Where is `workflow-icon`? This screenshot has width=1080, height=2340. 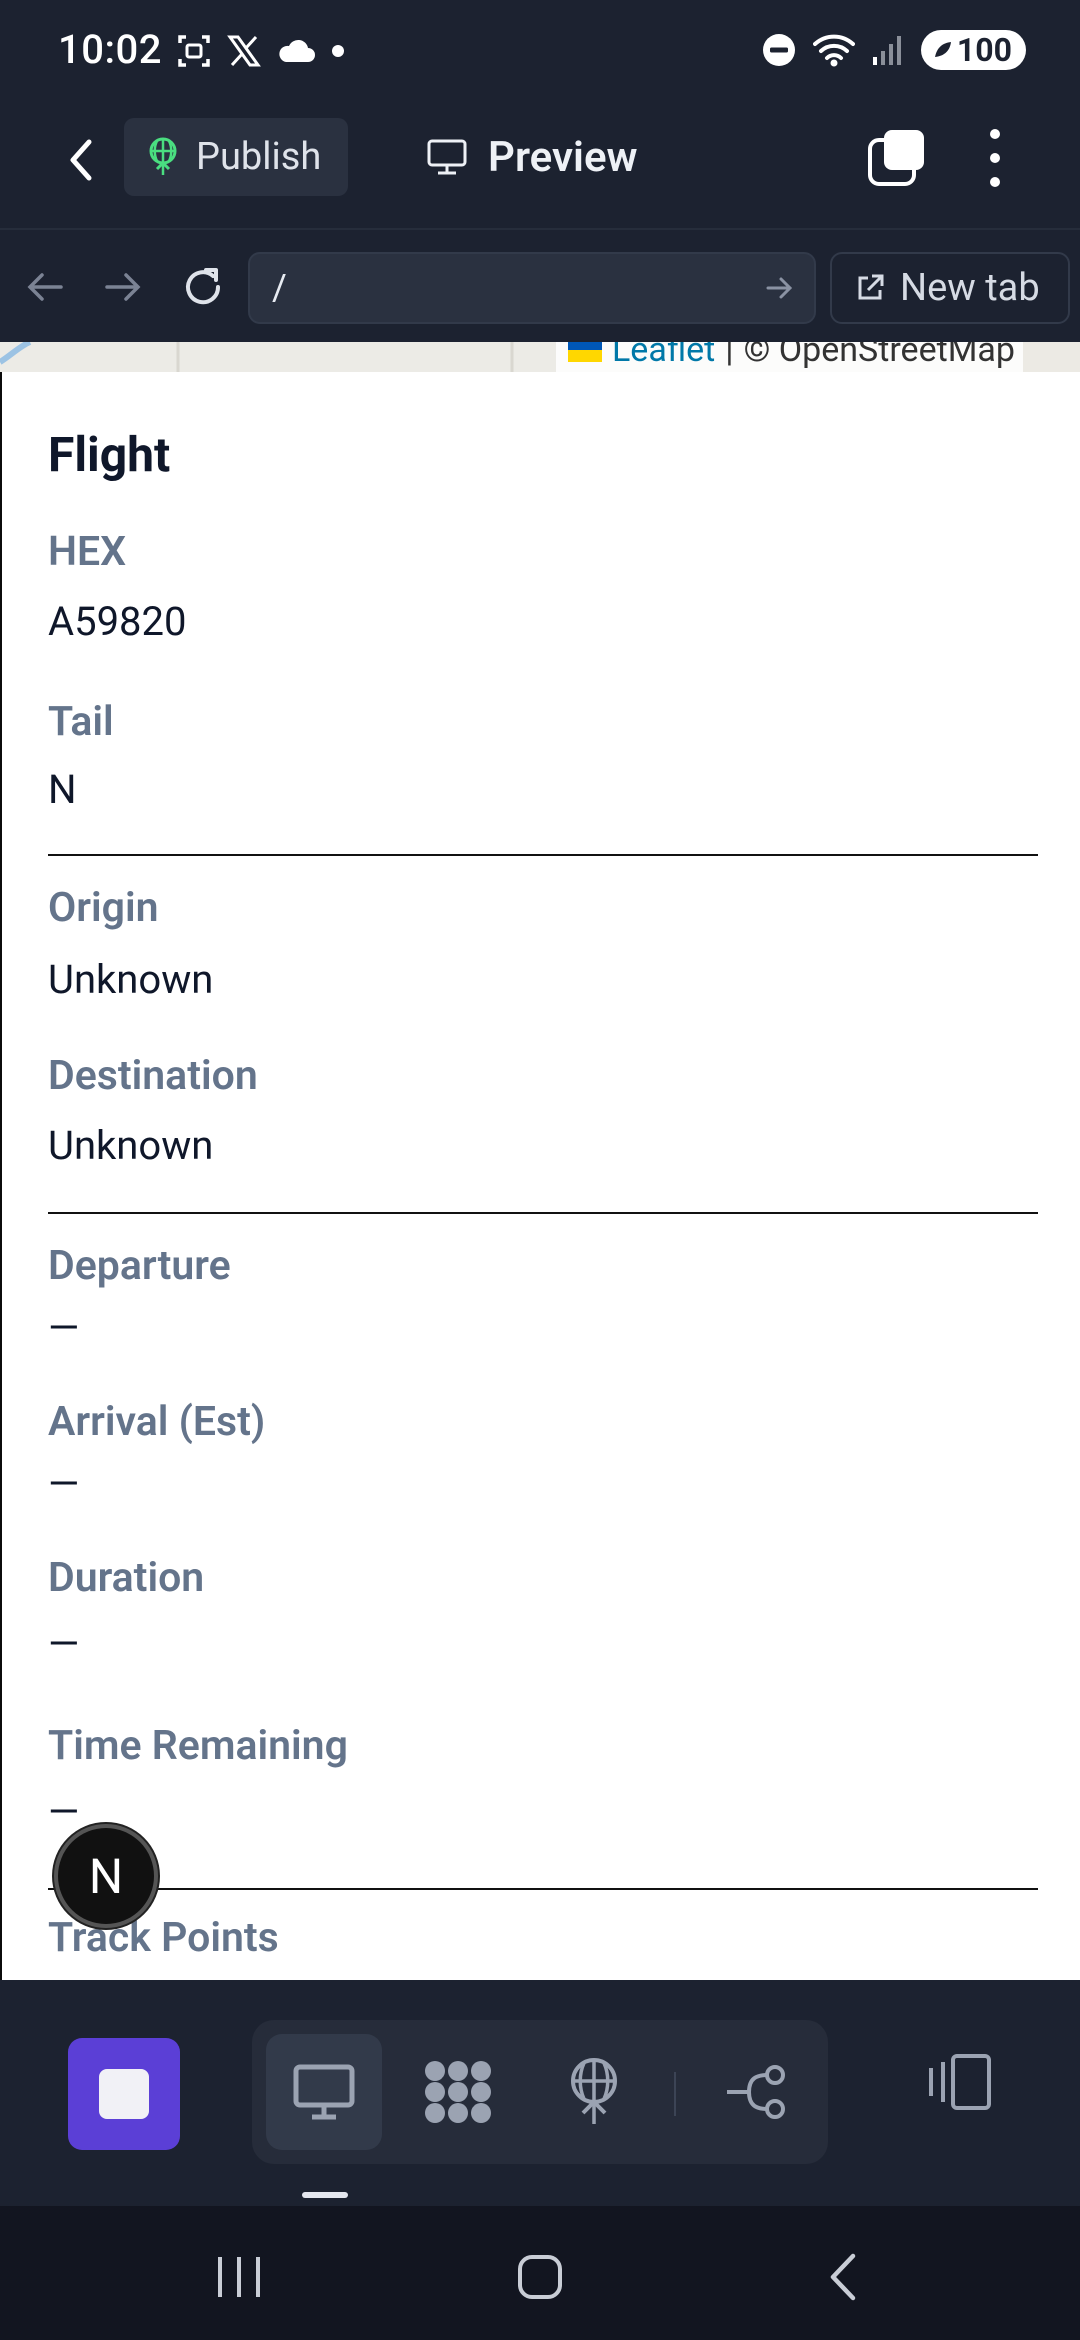
workflow-icon is located at coordinates (756, 2092).